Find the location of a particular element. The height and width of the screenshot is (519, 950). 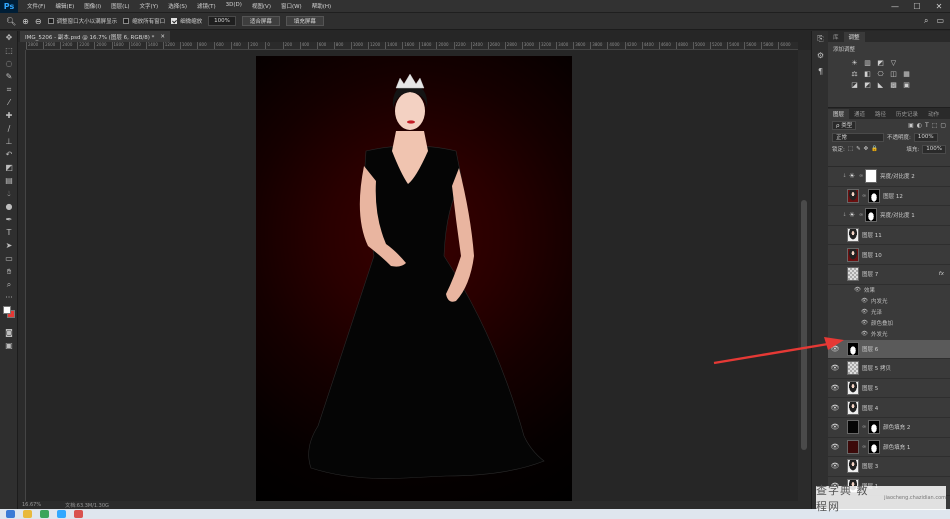

zoom-in-icon: ⊕ is located at coordinates (25, 21).